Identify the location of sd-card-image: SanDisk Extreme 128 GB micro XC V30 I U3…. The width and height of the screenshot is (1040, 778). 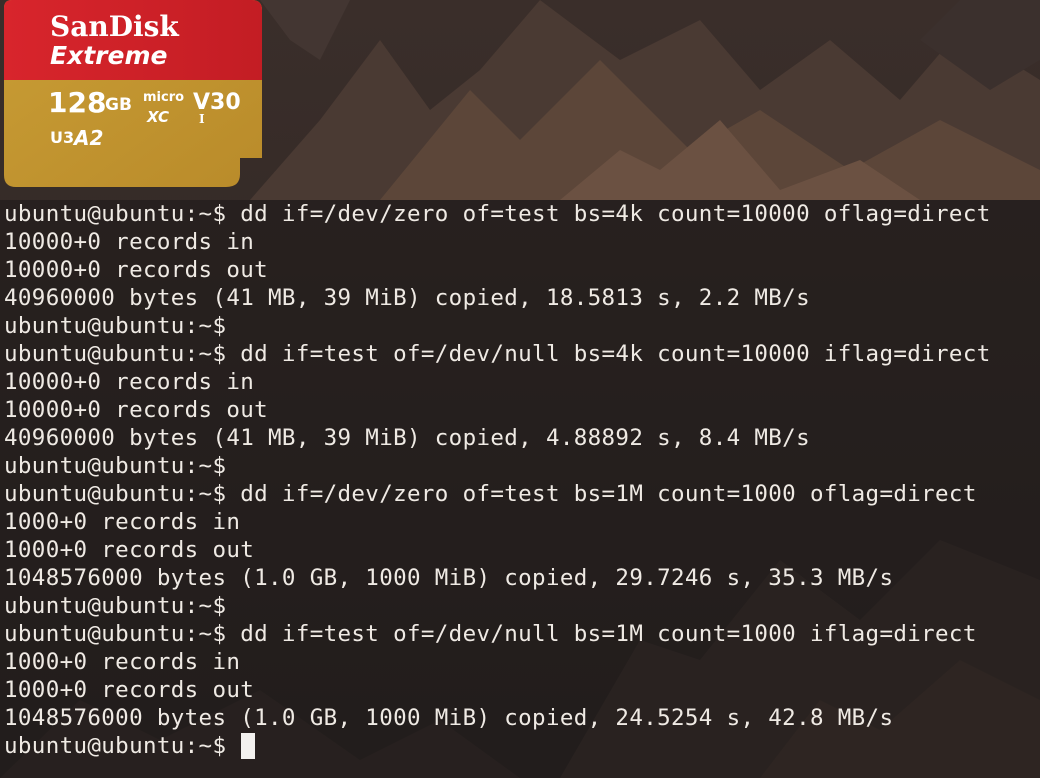
(133, 93).